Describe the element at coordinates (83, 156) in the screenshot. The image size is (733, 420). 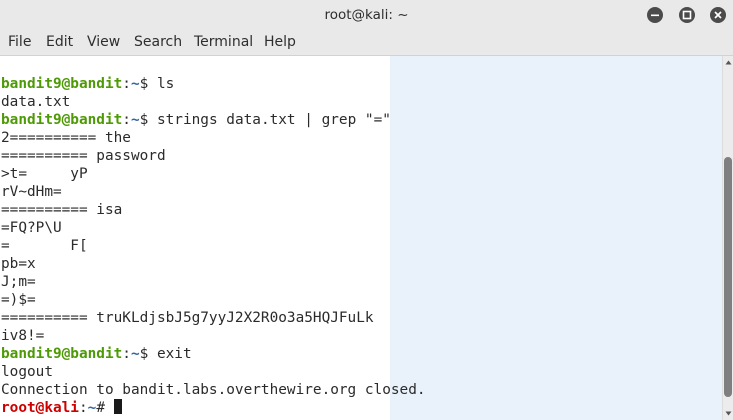
I see `output-text: ========== password` at that location.